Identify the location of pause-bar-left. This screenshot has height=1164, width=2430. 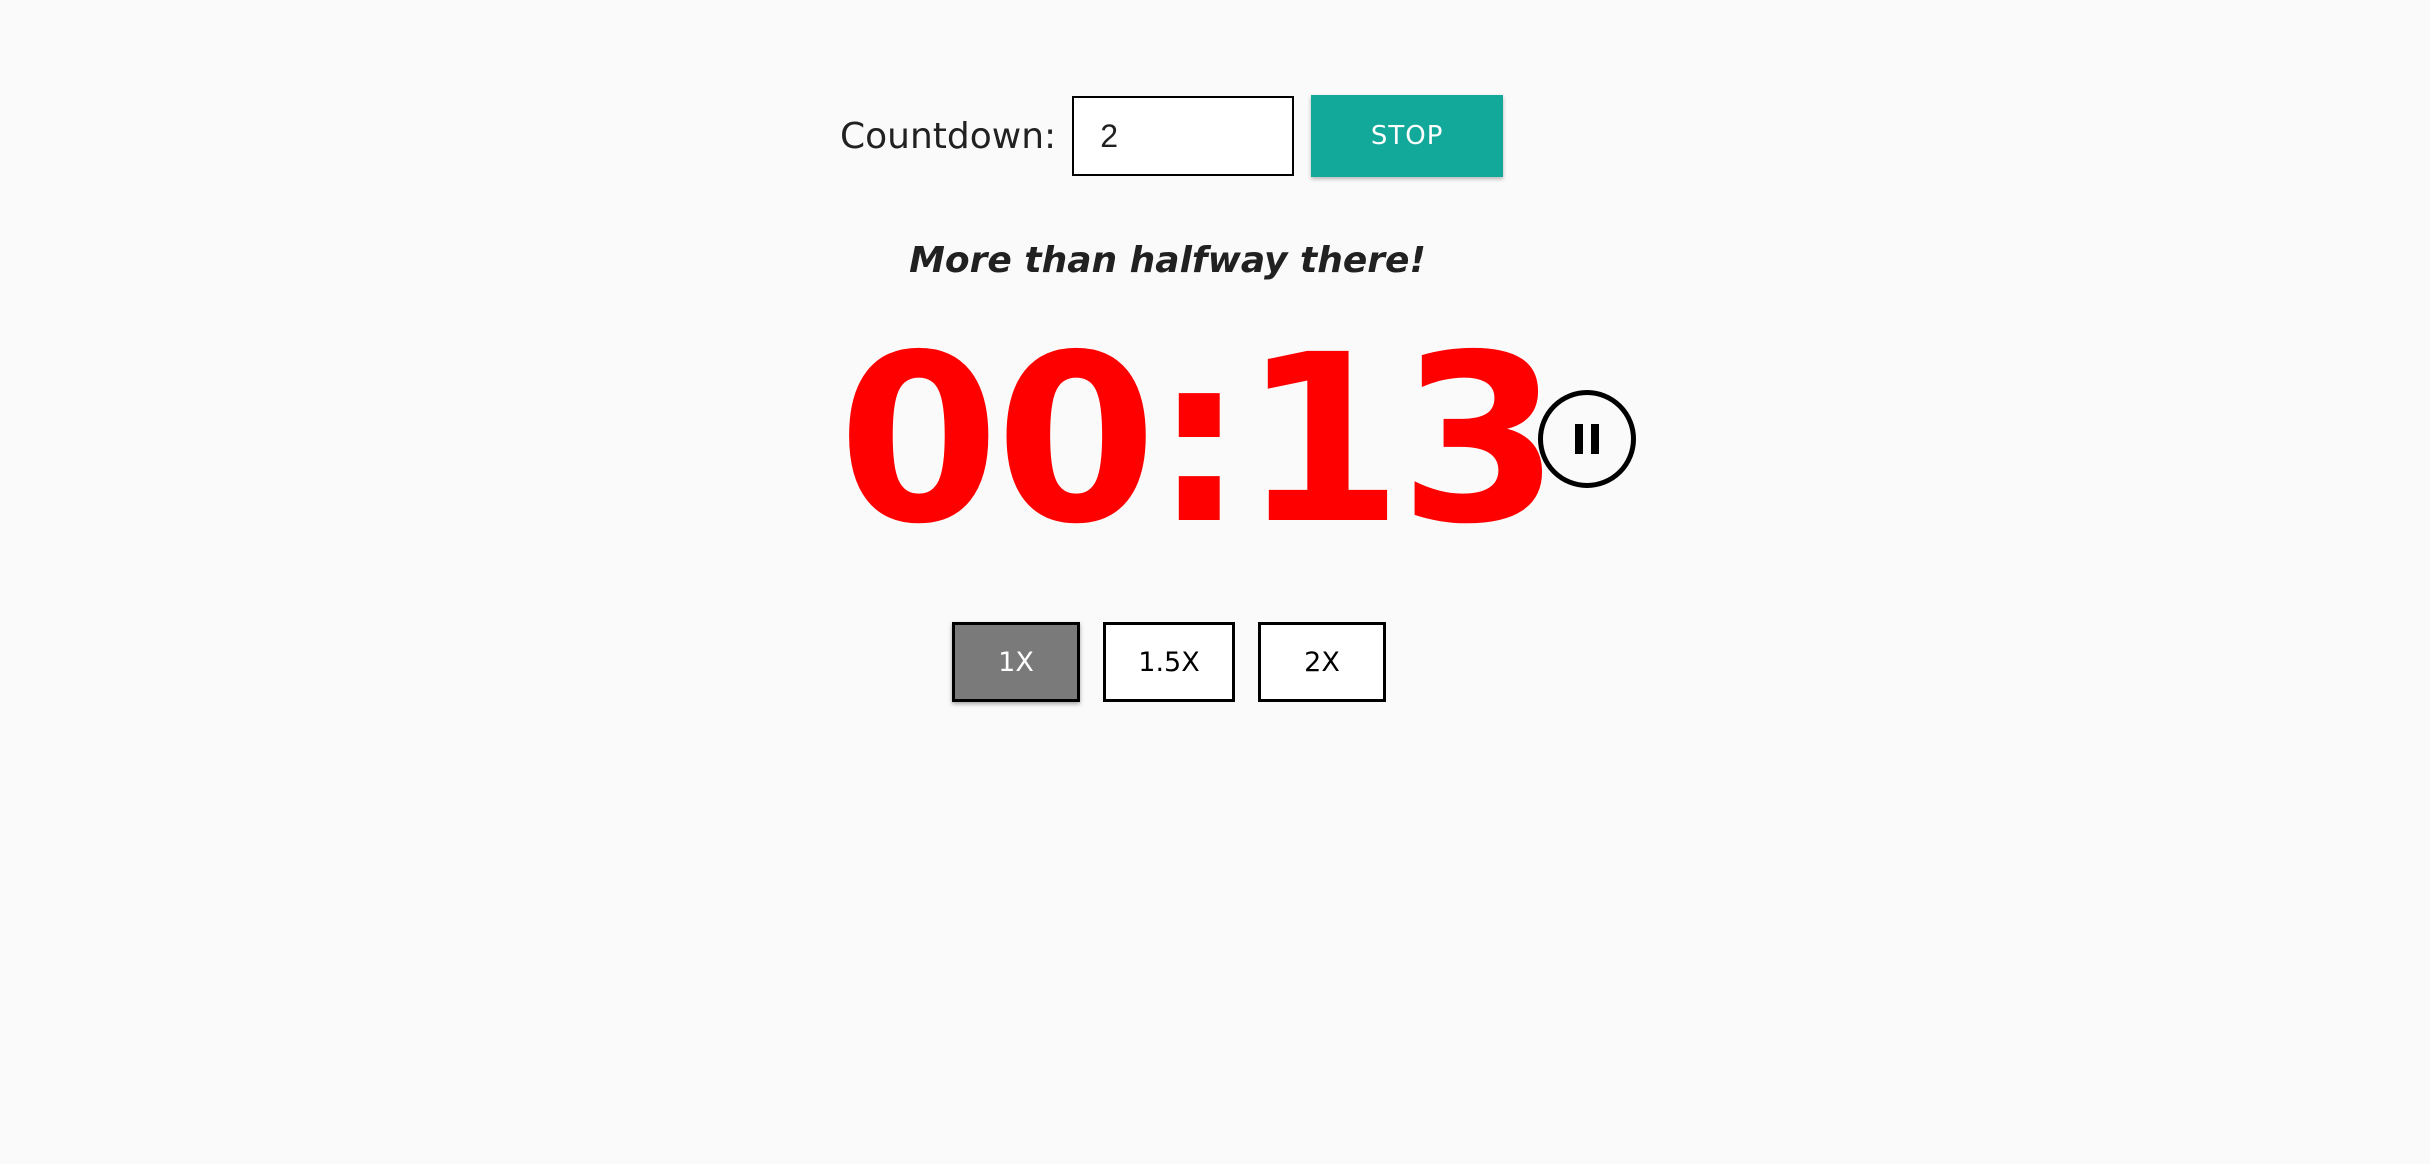
(1579, 439).